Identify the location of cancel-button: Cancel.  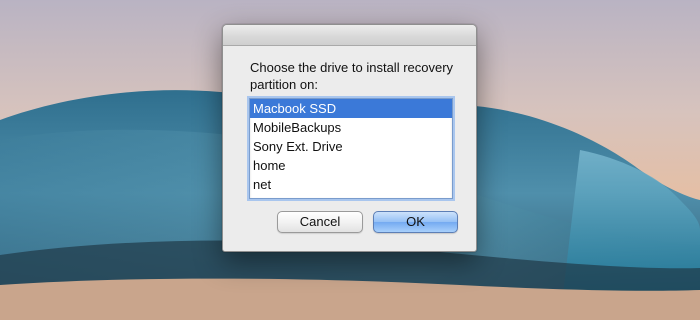
(320, 222).